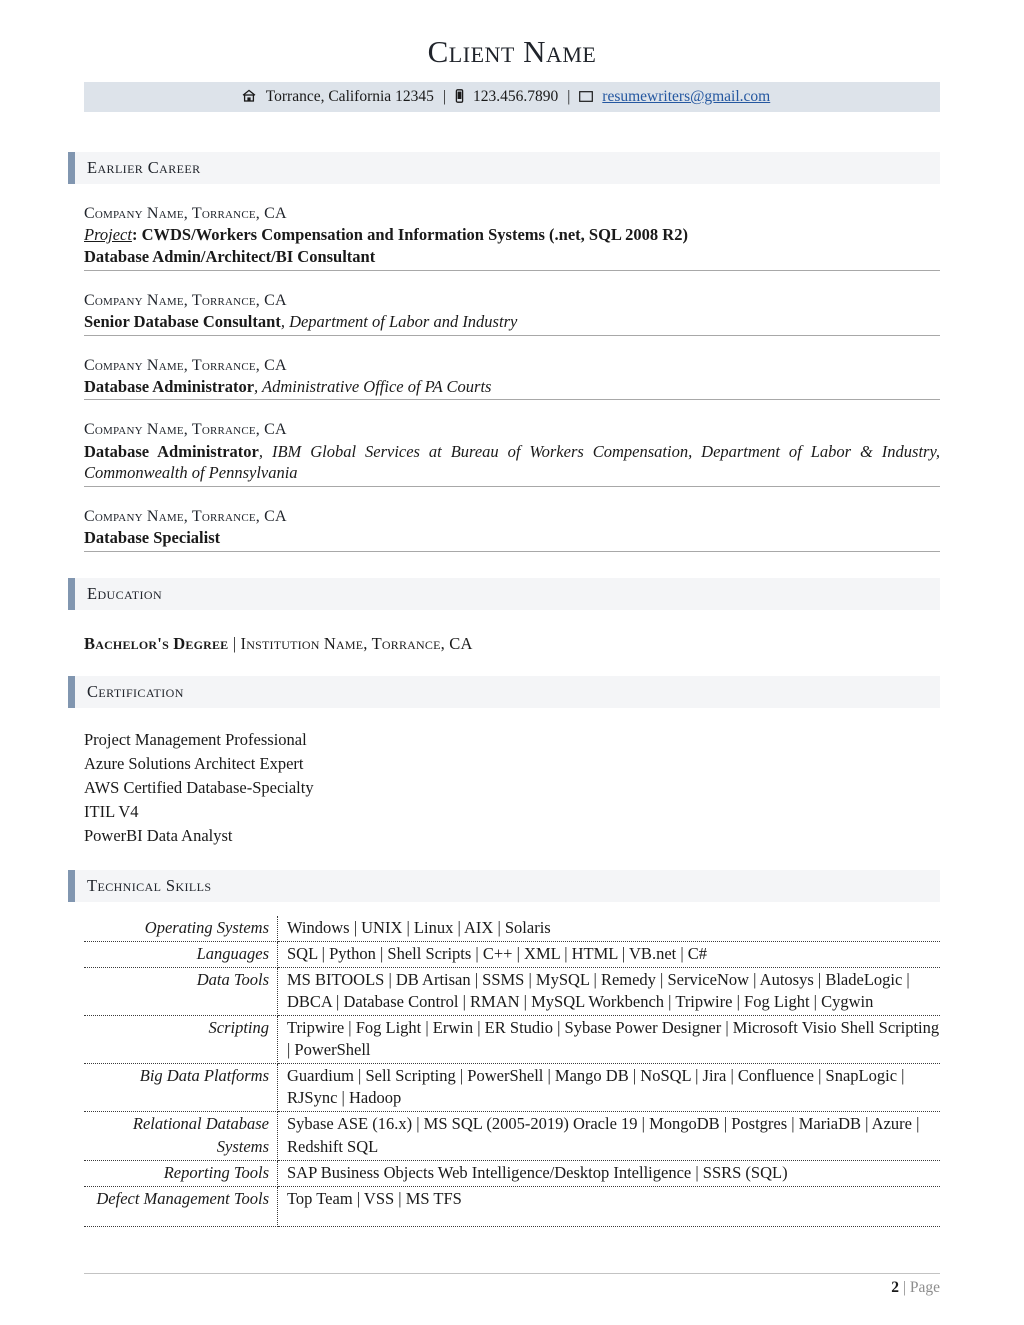 The height and width of the screenshot is (1325, 1024). I want to click on section-title: Certification, so click(135, 691).